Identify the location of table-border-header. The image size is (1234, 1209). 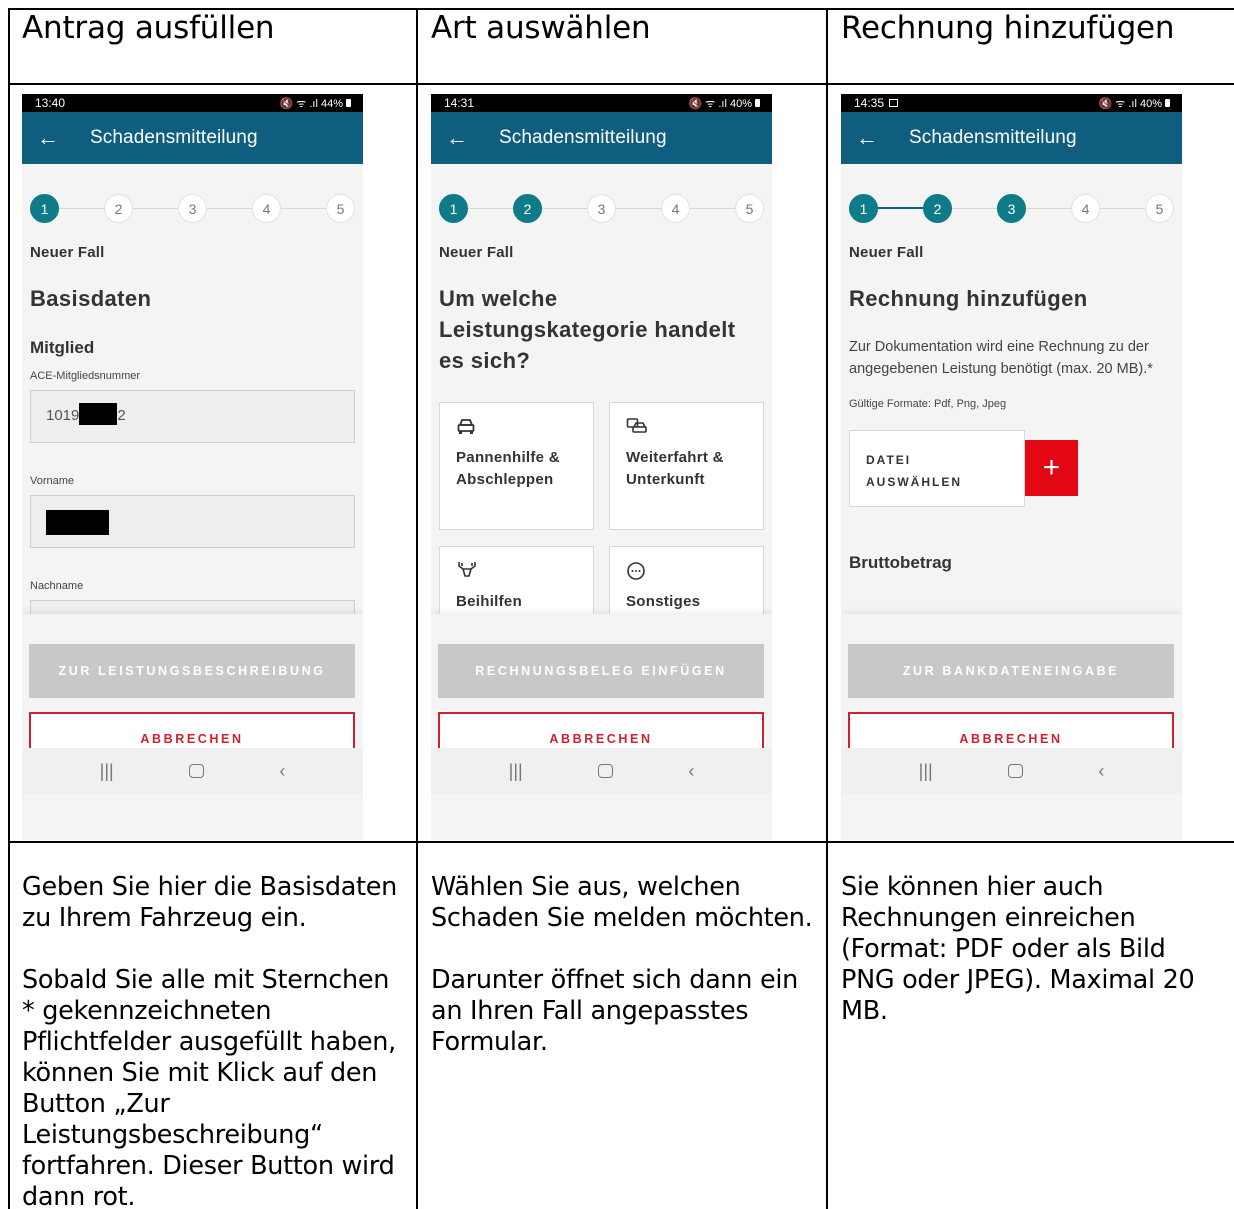
(621, 84).